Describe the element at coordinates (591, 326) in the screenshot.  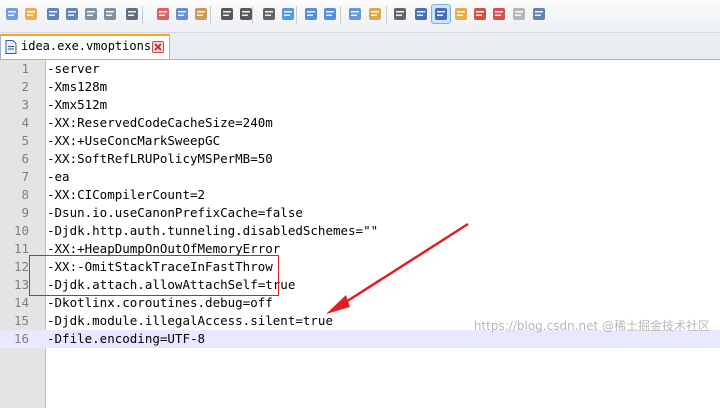
I see `watermark: https://blog.csdn.net @稀土掘金技术社区` at that location.